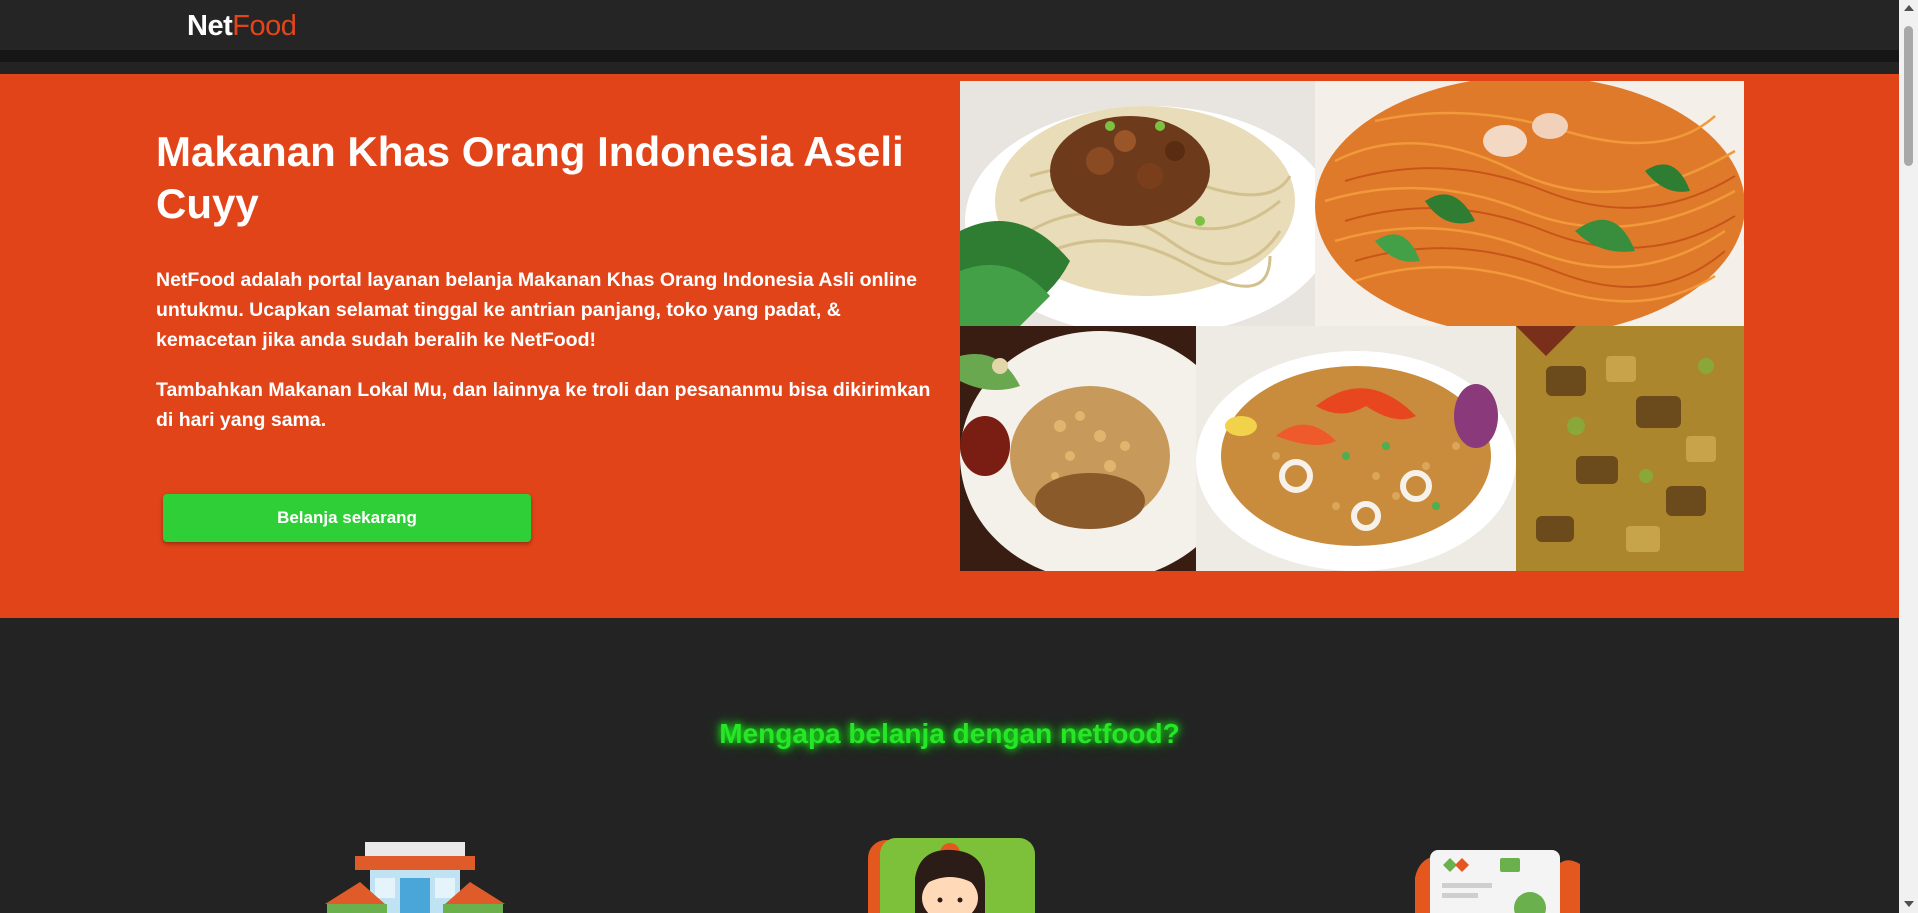  What do you see at coordinates (1630, 448) in the screenshot?
I see `curry-image` at bounding box center [1630, 448].